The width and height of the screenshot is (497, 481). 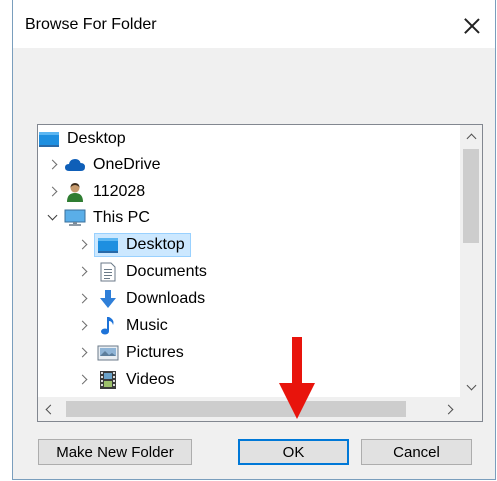 I want to click on tree-item-wrap: Music, so click(x=134, y=326).